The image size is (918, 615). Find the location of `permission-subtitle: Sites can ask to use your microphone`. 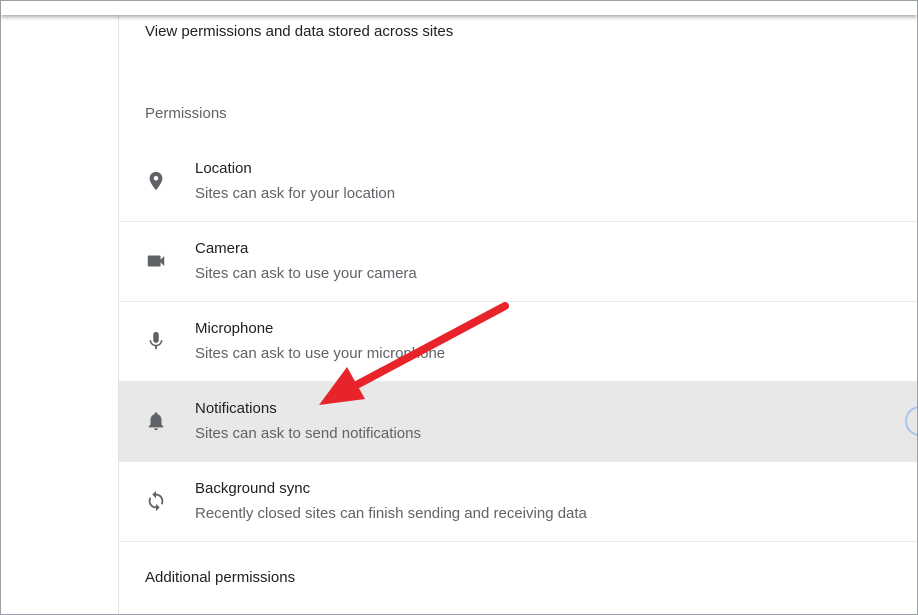

permission-subtitle: Sites can ask to use your microphone is located at coordinates (320, 353).